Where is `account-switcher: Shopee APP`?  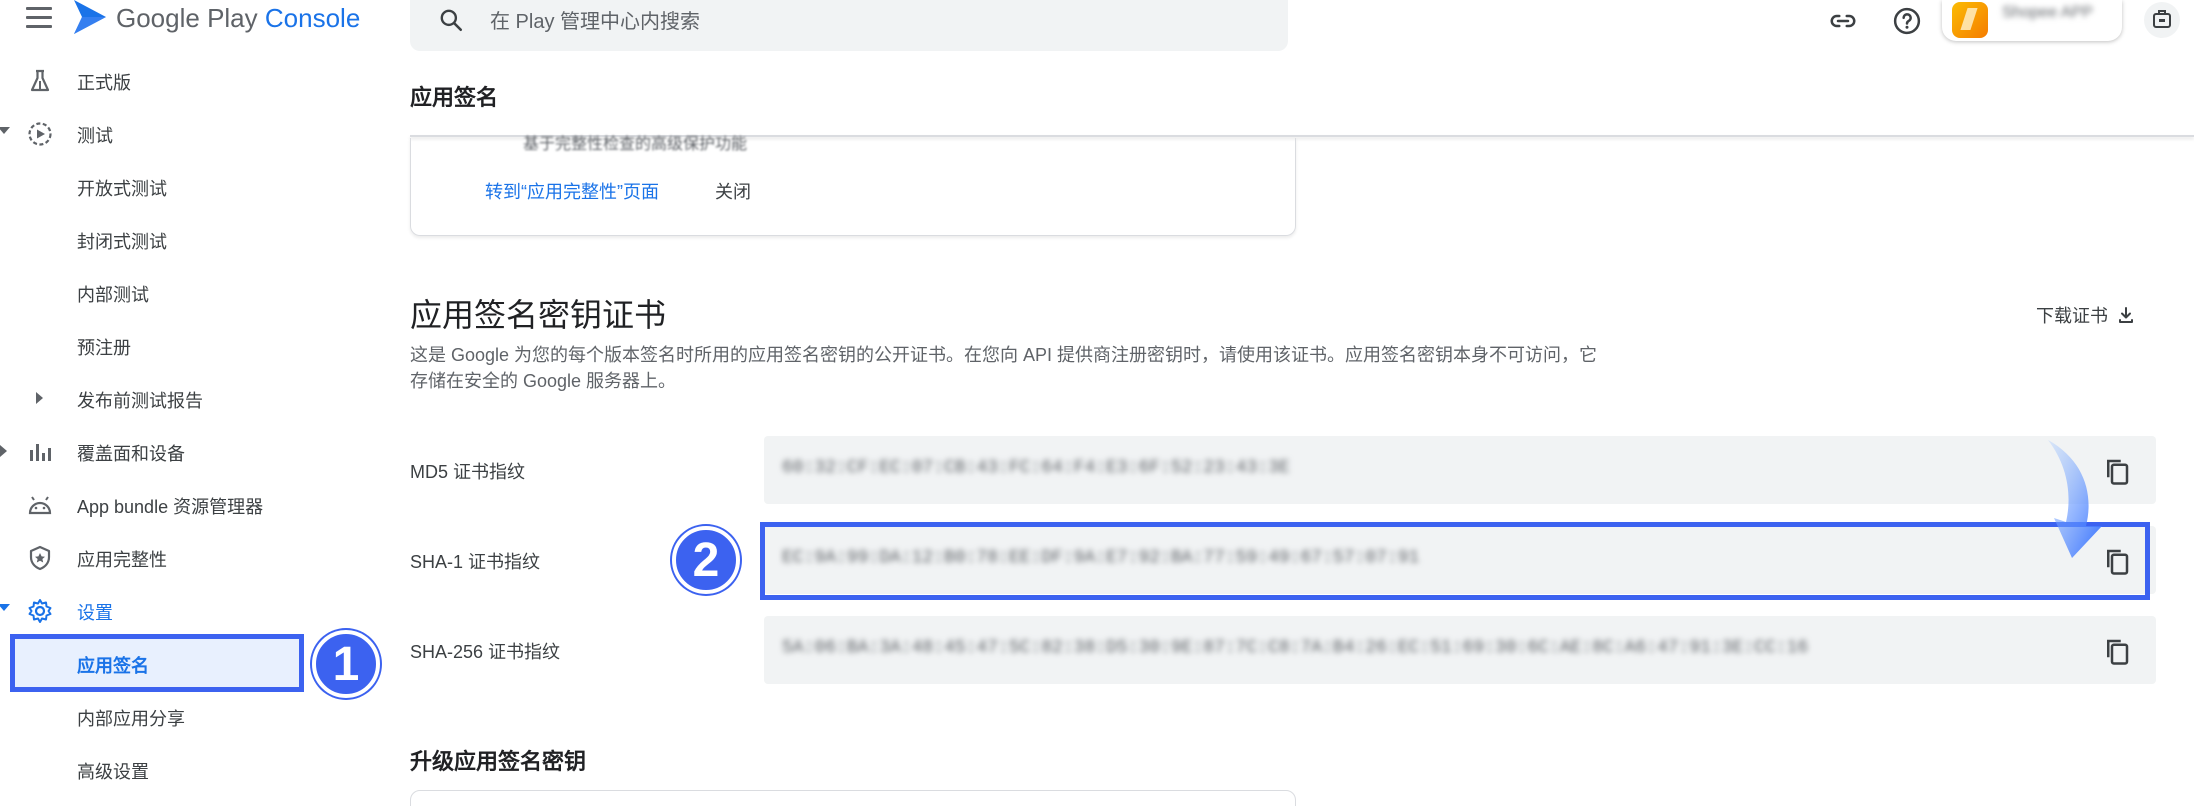 account-switcher: Shopee APP is located at coordinates (2032, 20).